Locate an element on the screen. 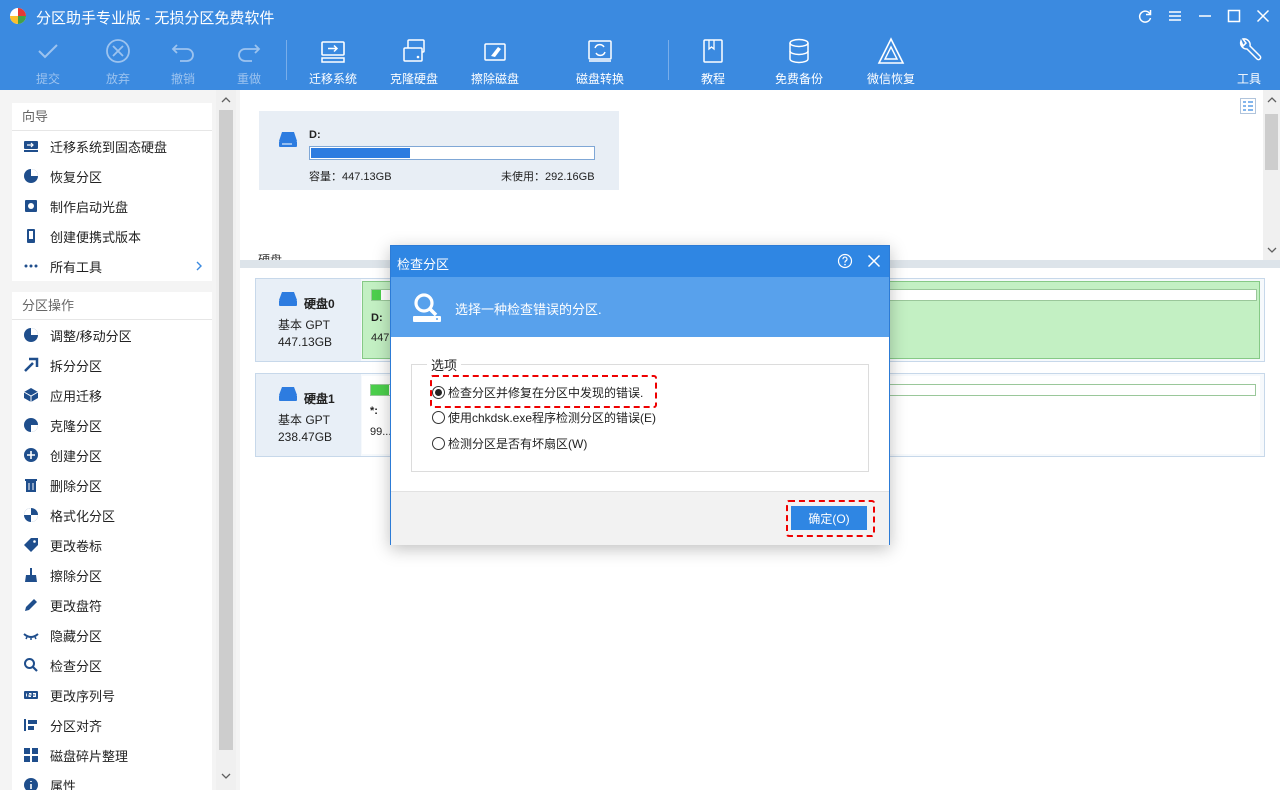 This screenshot has height=790, width=1280. dialog-title-bar: 检查分区 is located at coordinates (640, 261).